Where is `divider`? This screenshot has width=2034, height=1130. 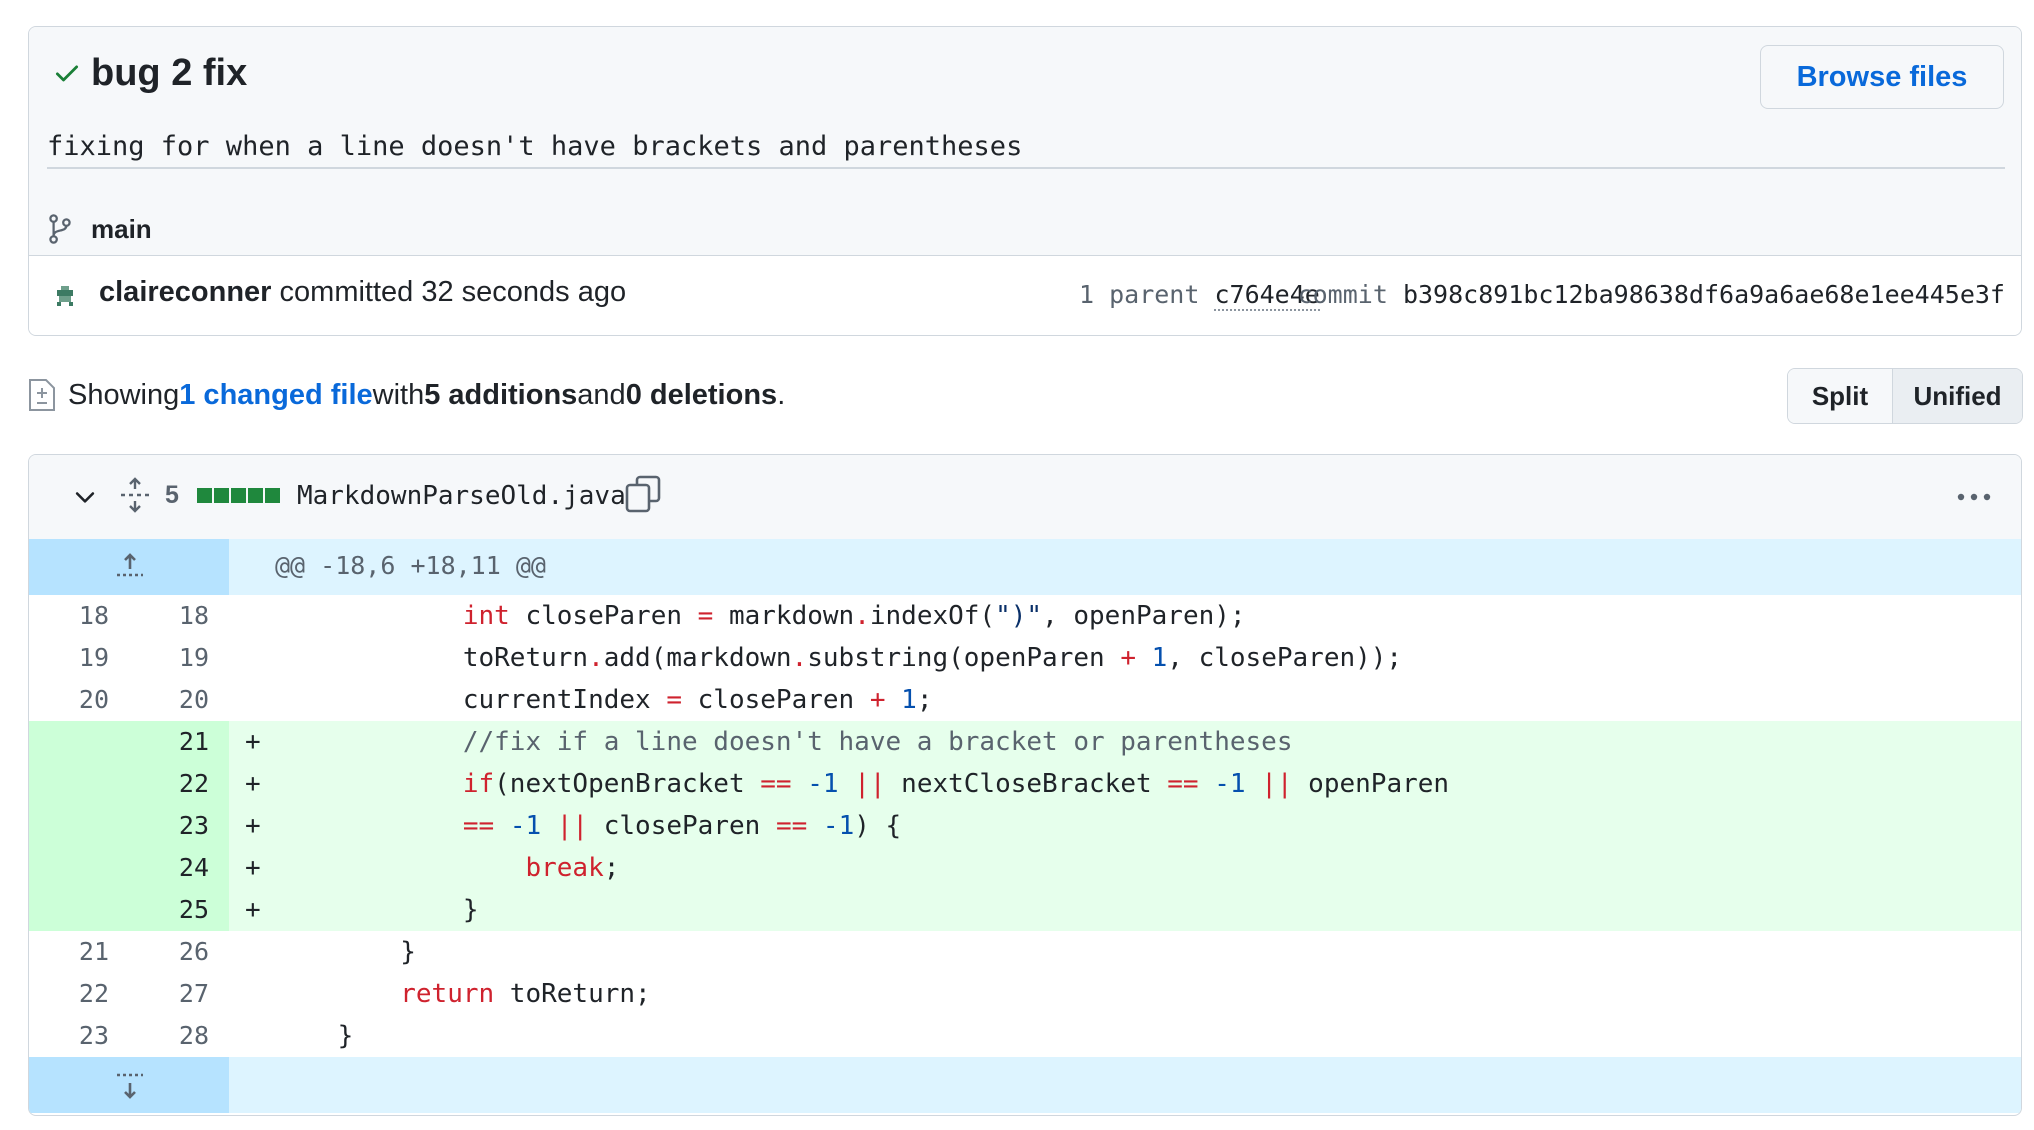 divider is located at coordinates (1026, 168).